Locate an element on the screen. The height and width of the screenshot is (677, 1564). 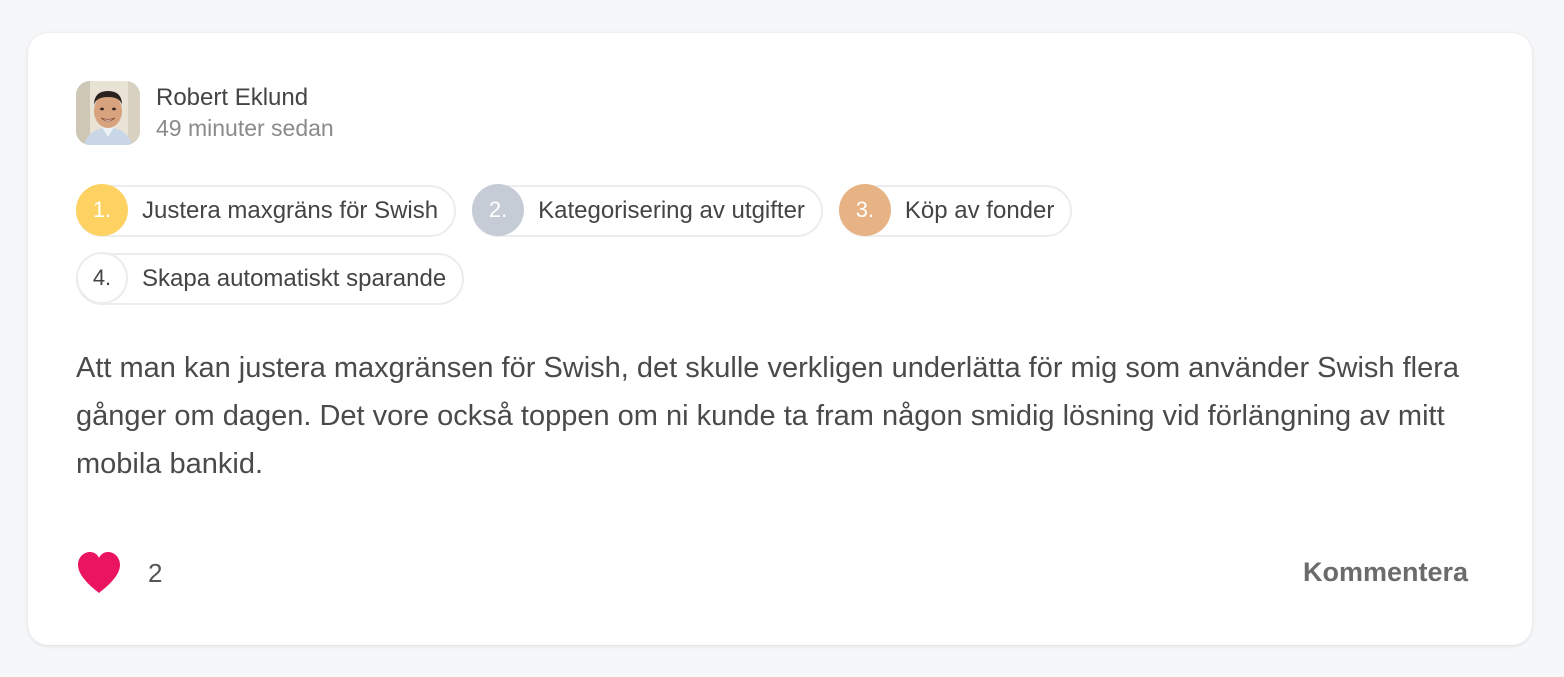
tag-number: 1. is located at coordinates (102, 210).